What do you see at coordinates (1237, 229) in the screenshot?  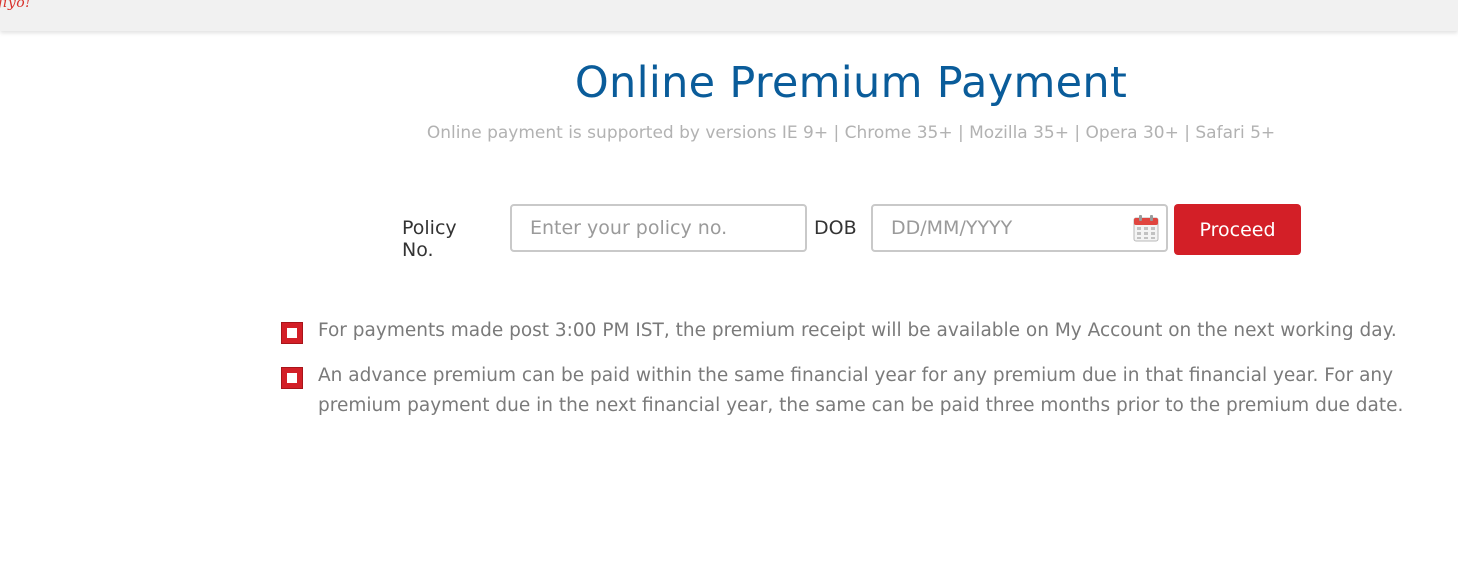 I see `proceed-button: Proceed` at bounding box center [1237, 229].